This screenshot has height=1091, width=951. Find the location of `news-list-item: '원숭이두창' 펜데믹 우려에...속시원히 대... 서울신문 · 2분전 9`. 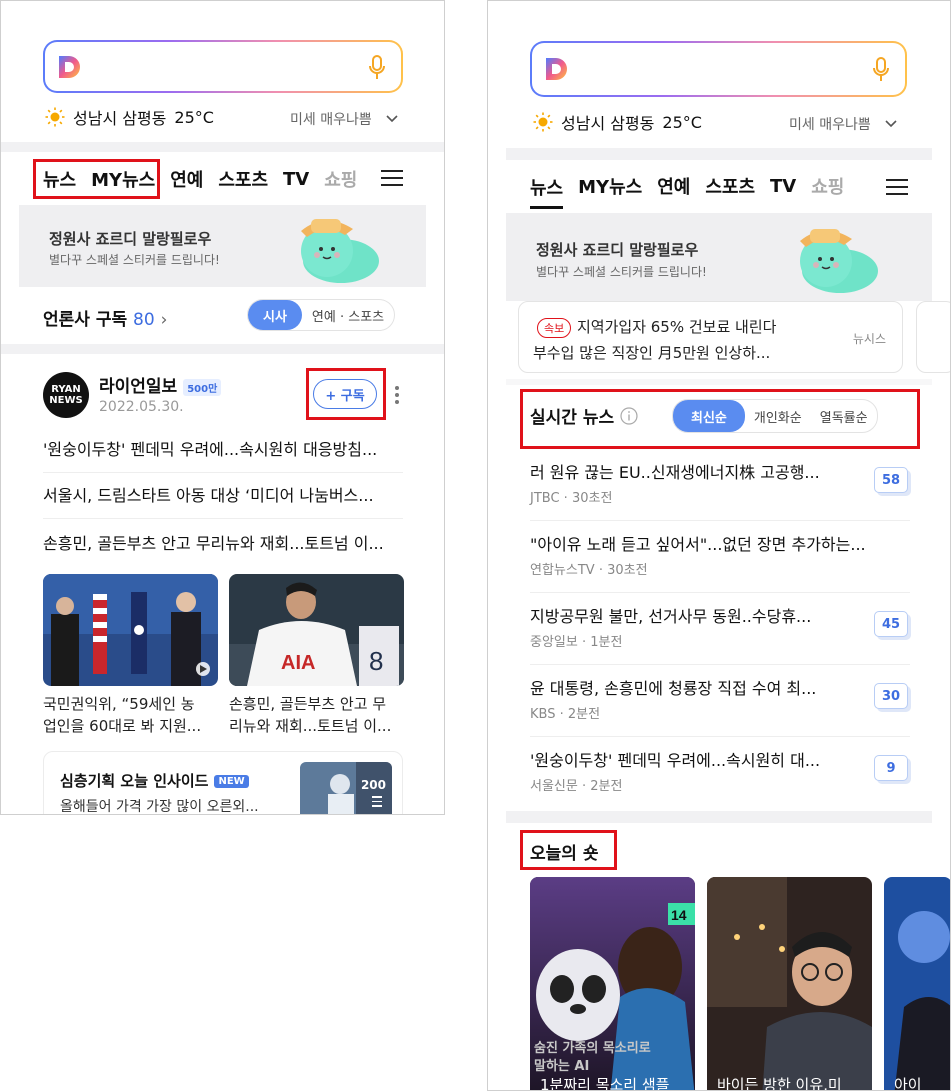

news-list-item: '원숭이두창' 펜데믹 우려에...속시원히 대... 서울신문 · 2분전 9 is located at coordinates (720, 773).